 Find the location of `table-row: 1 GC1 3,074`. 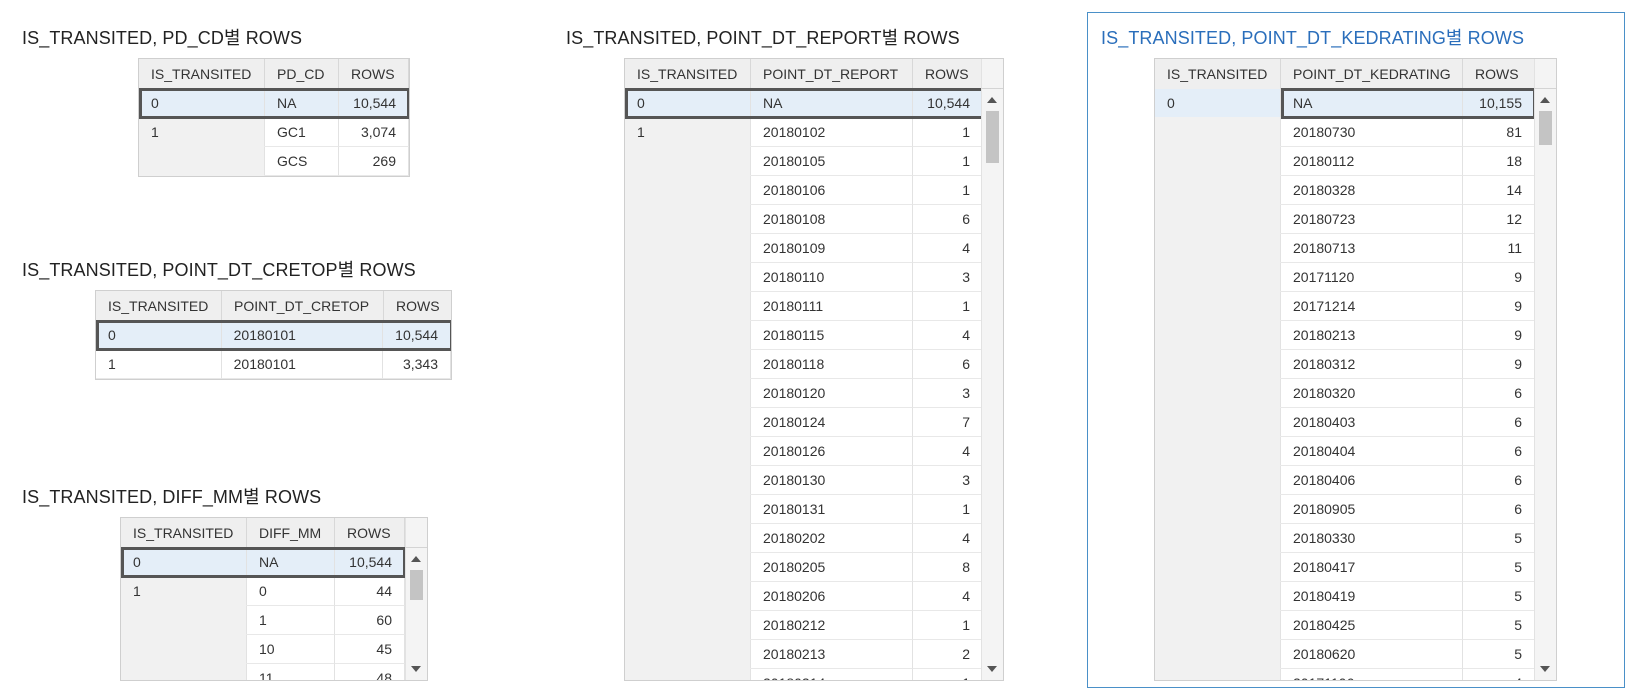

table-row: 1 GC1 3,074 is located at coordinates (274, 132).